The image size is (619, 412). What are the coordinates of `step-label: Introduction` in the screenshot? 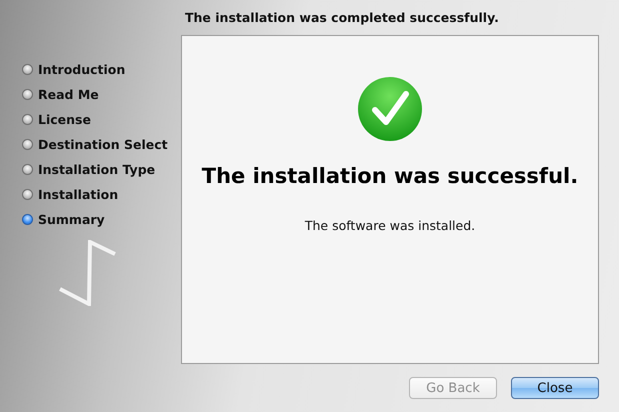 It's located at (82, 69).